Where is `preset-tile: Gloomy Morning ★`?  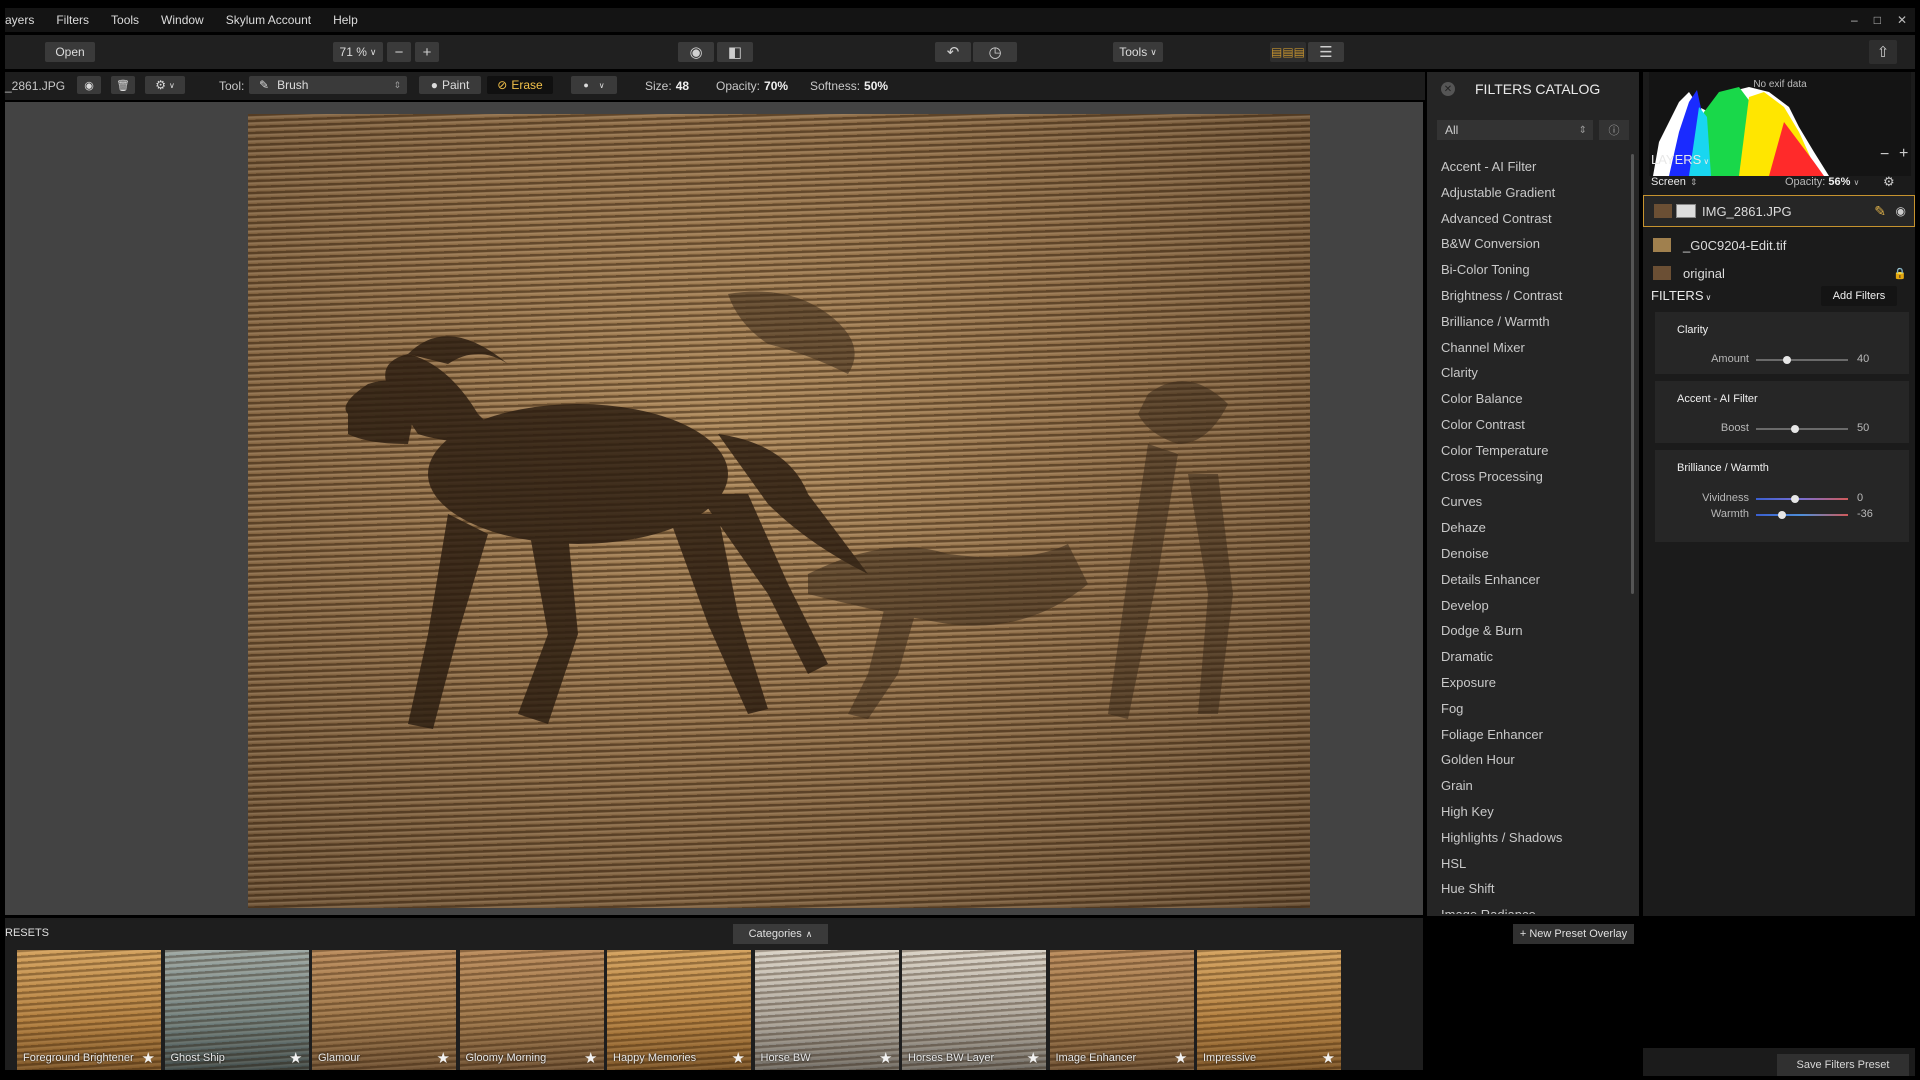
preset-tile: Gloomy Morning ★ is located at coordinates (531, 1010).